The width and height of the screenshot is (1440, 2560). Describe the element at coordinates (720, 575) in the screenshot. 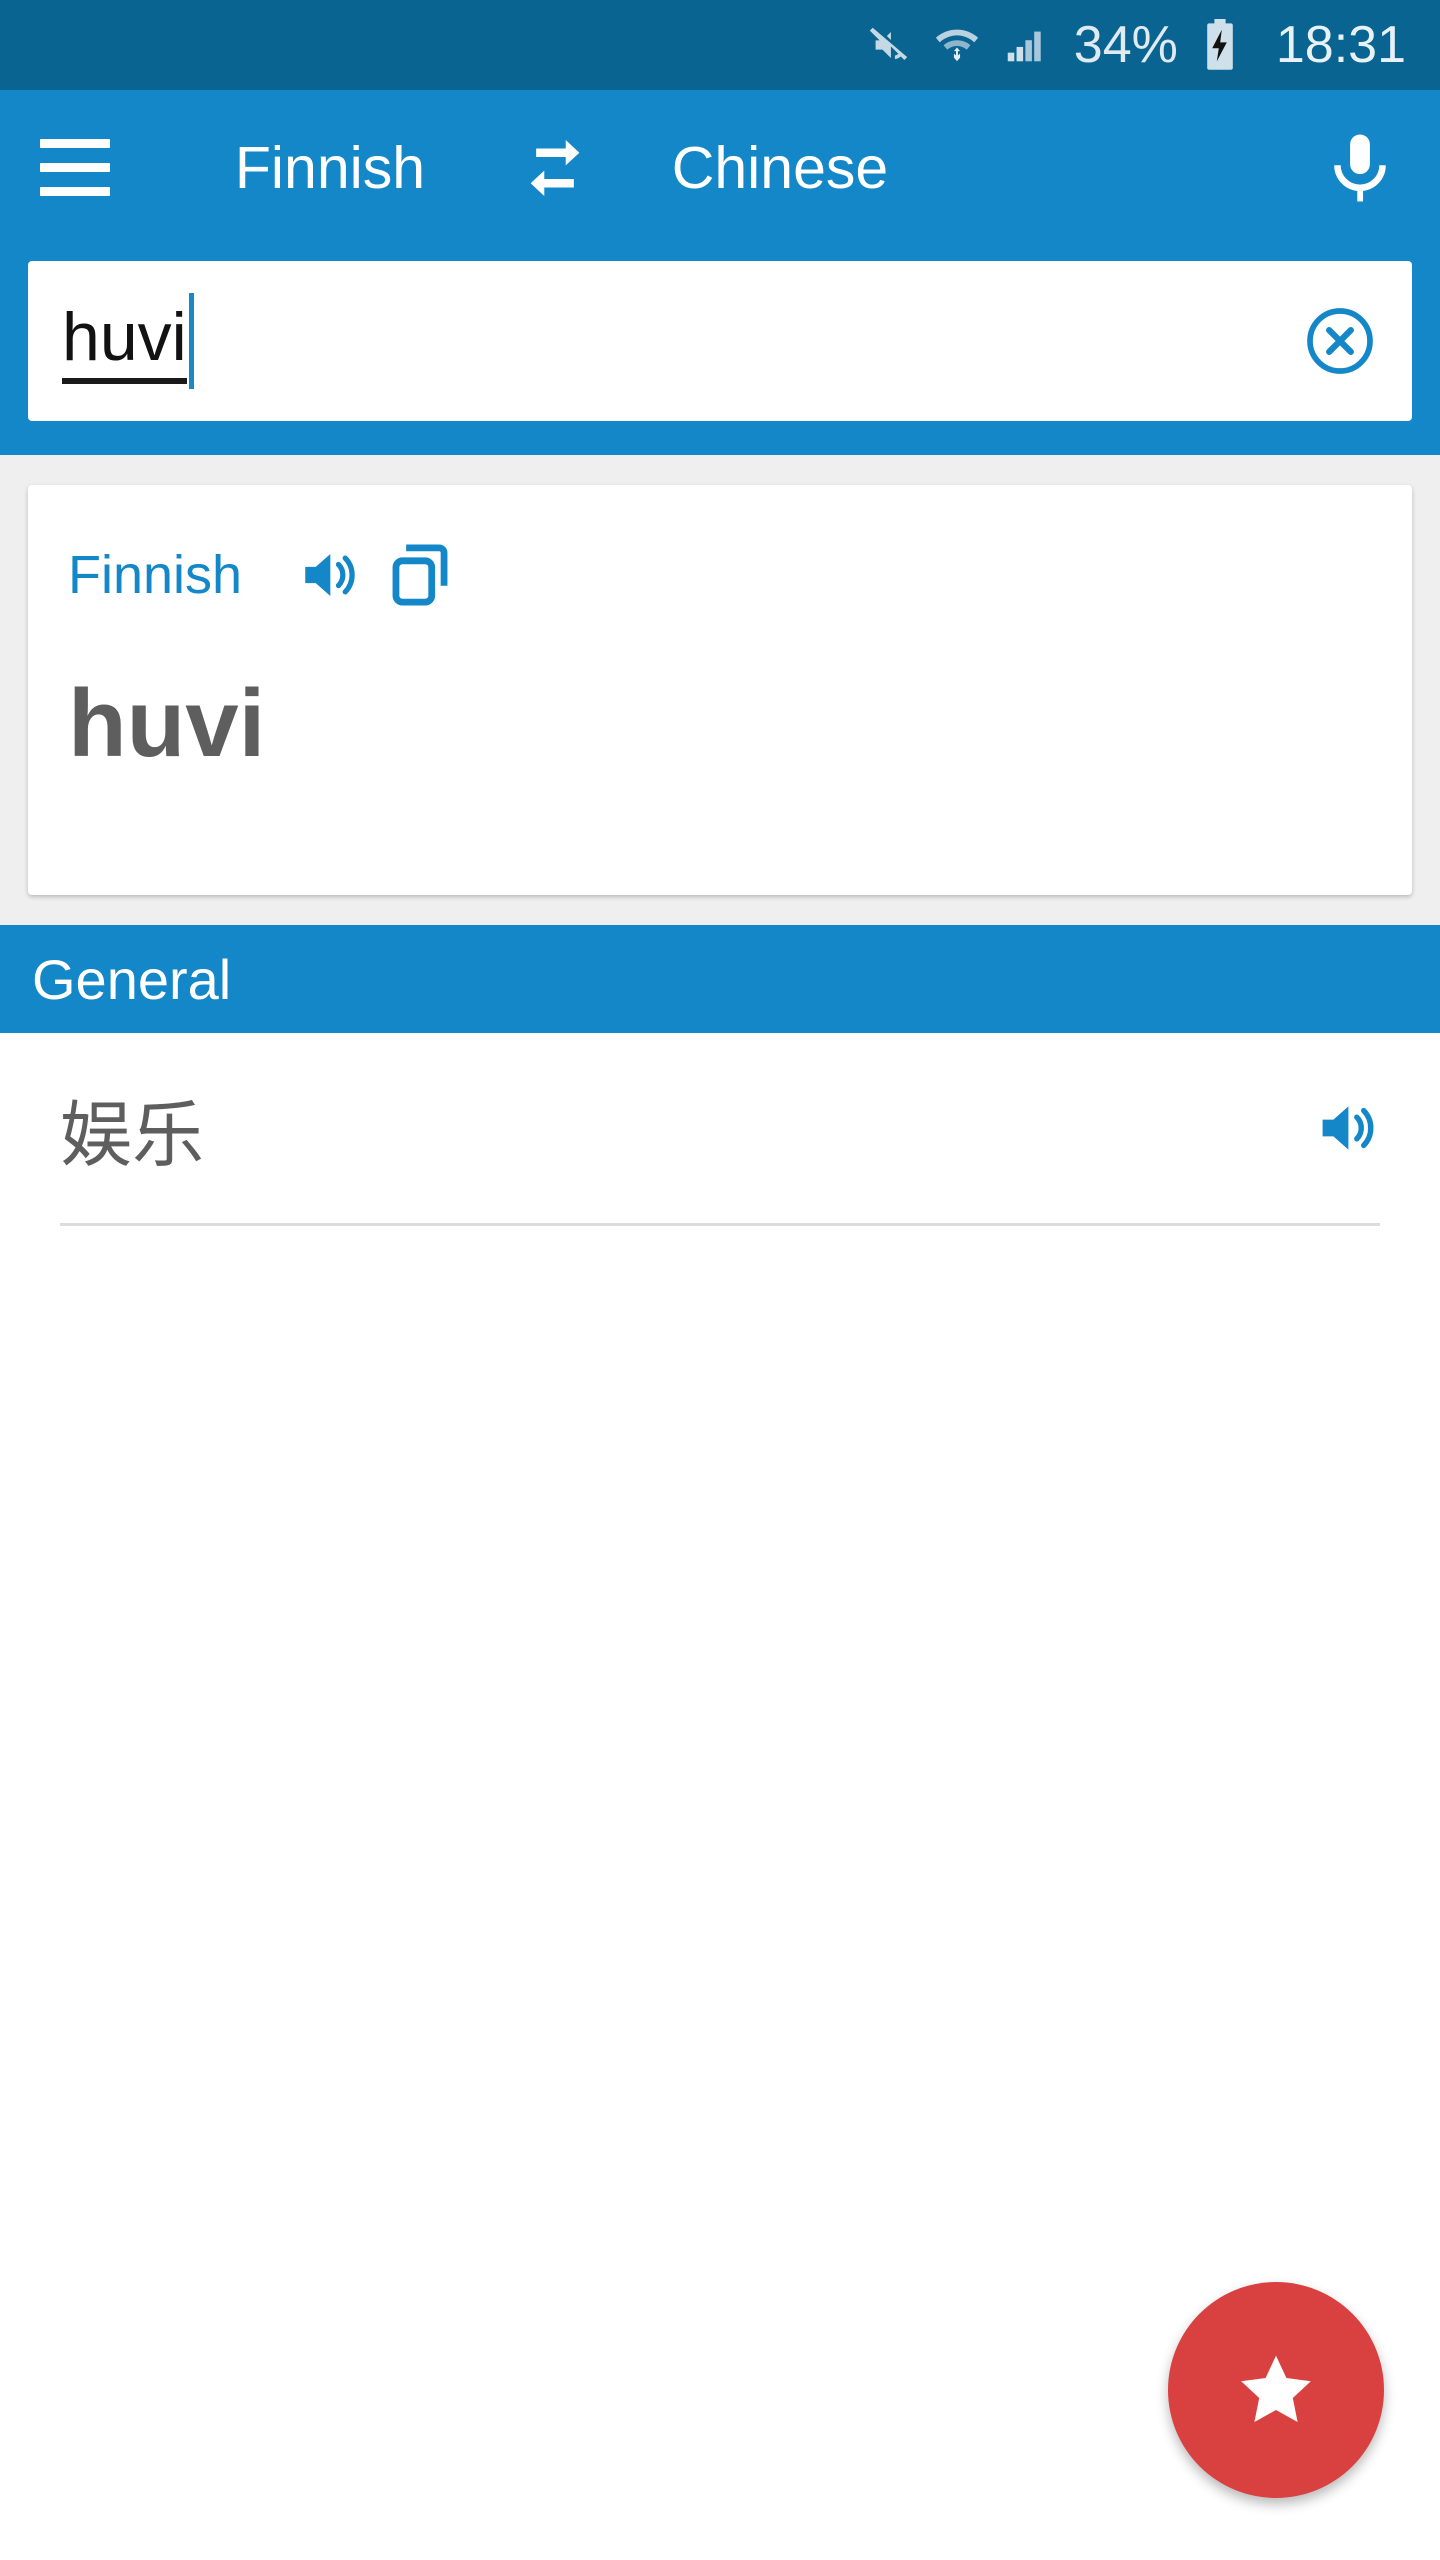

I see `card-header: Finnish` at that location.